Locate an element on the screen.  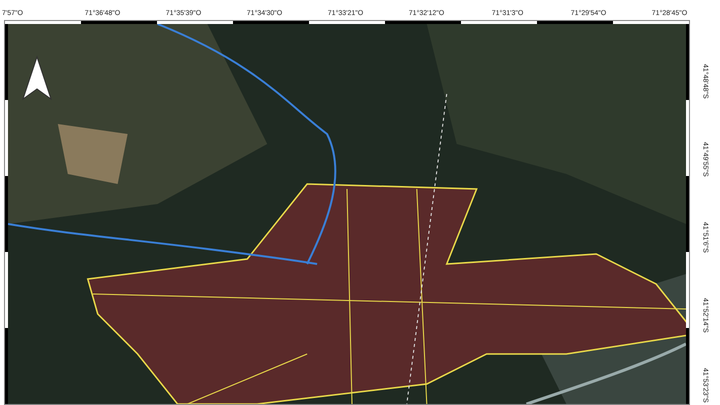
north-arrow-icon is located at coordinates (37, 79).